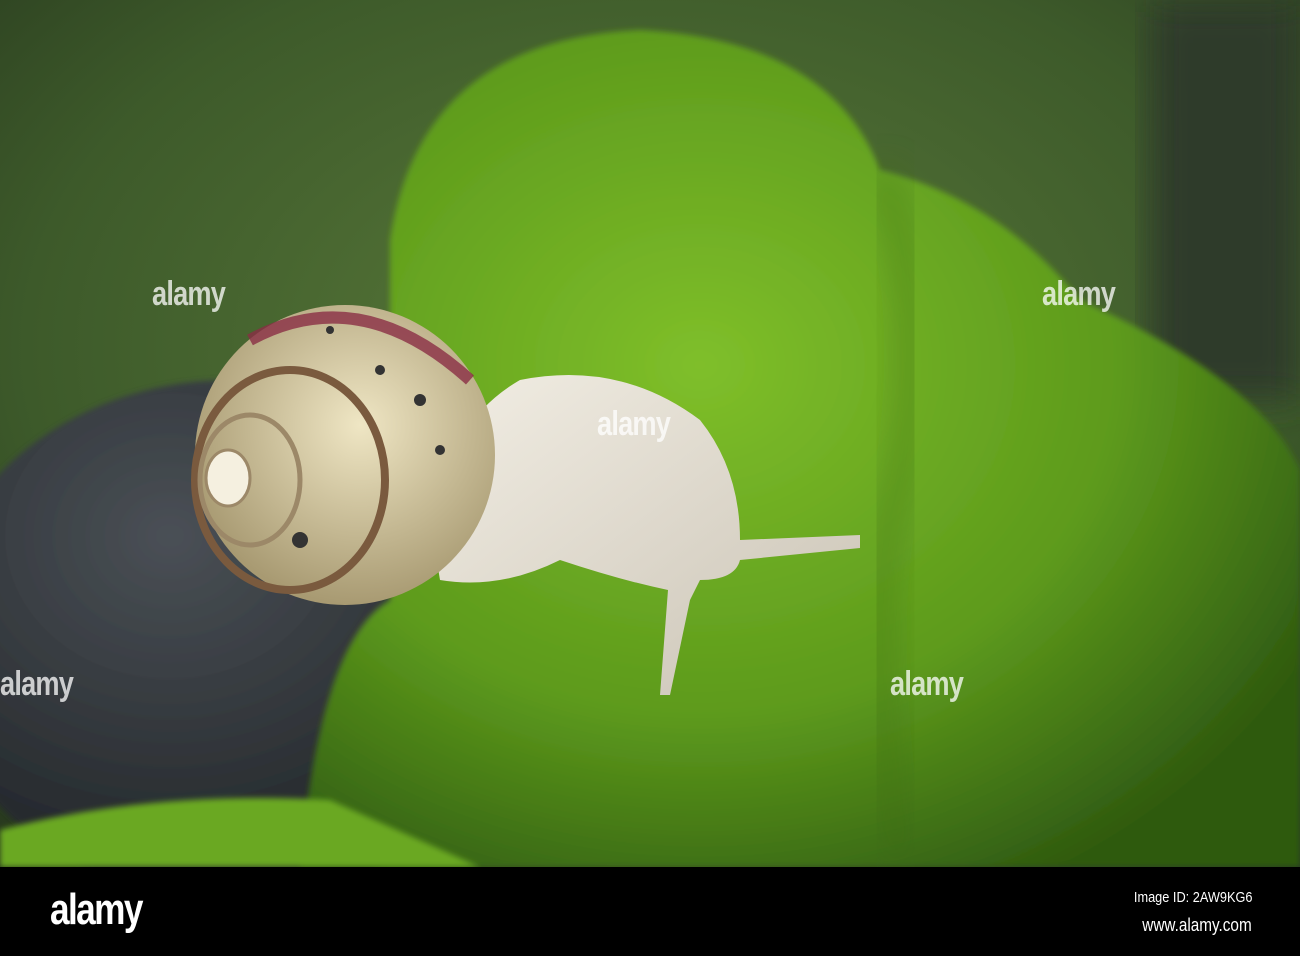 This screenshot has width=1300, height=956. Describe the element at coordinates (1197, 925) in the screenshot. I see `site-url: www.alamy.com` at that location.